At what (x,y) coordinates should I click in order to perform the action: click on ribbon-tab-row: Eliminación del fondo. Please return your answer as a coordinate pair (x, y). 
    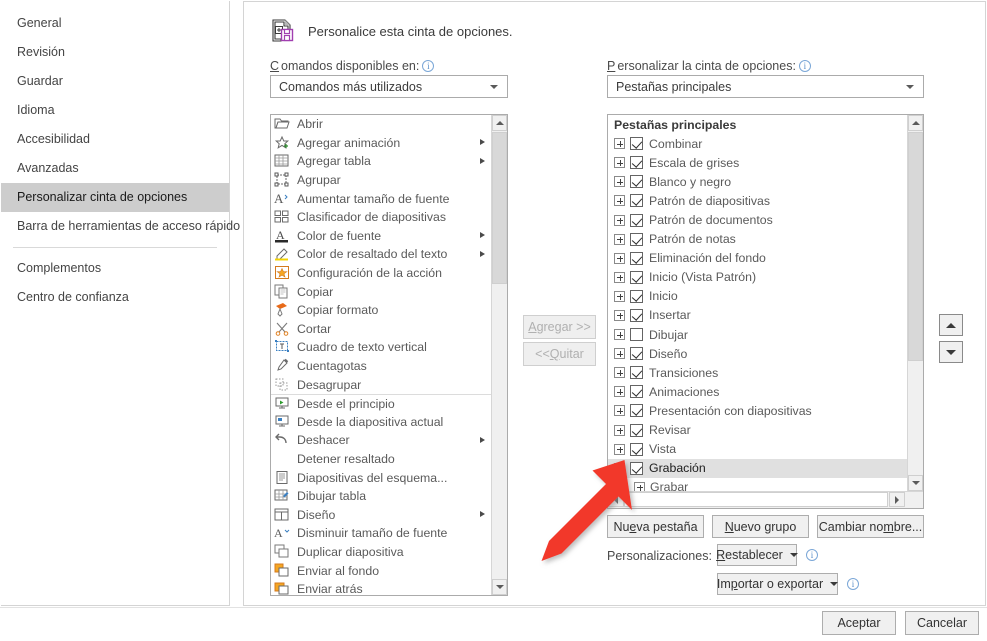
    Looking at the image, I should click on (757, 258).